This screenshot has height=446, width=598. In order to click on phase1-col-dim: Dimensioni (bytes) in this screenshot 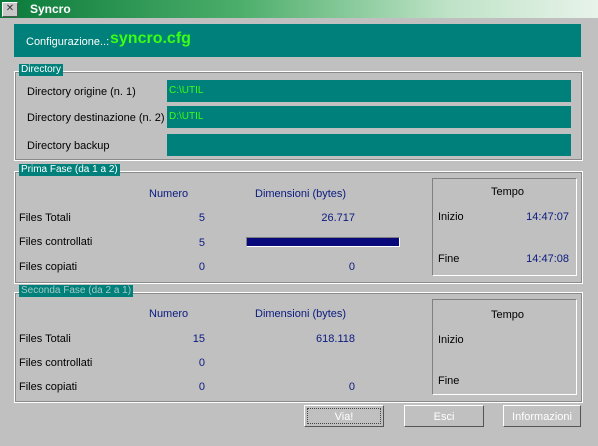, I will do `click(301, 194)`.